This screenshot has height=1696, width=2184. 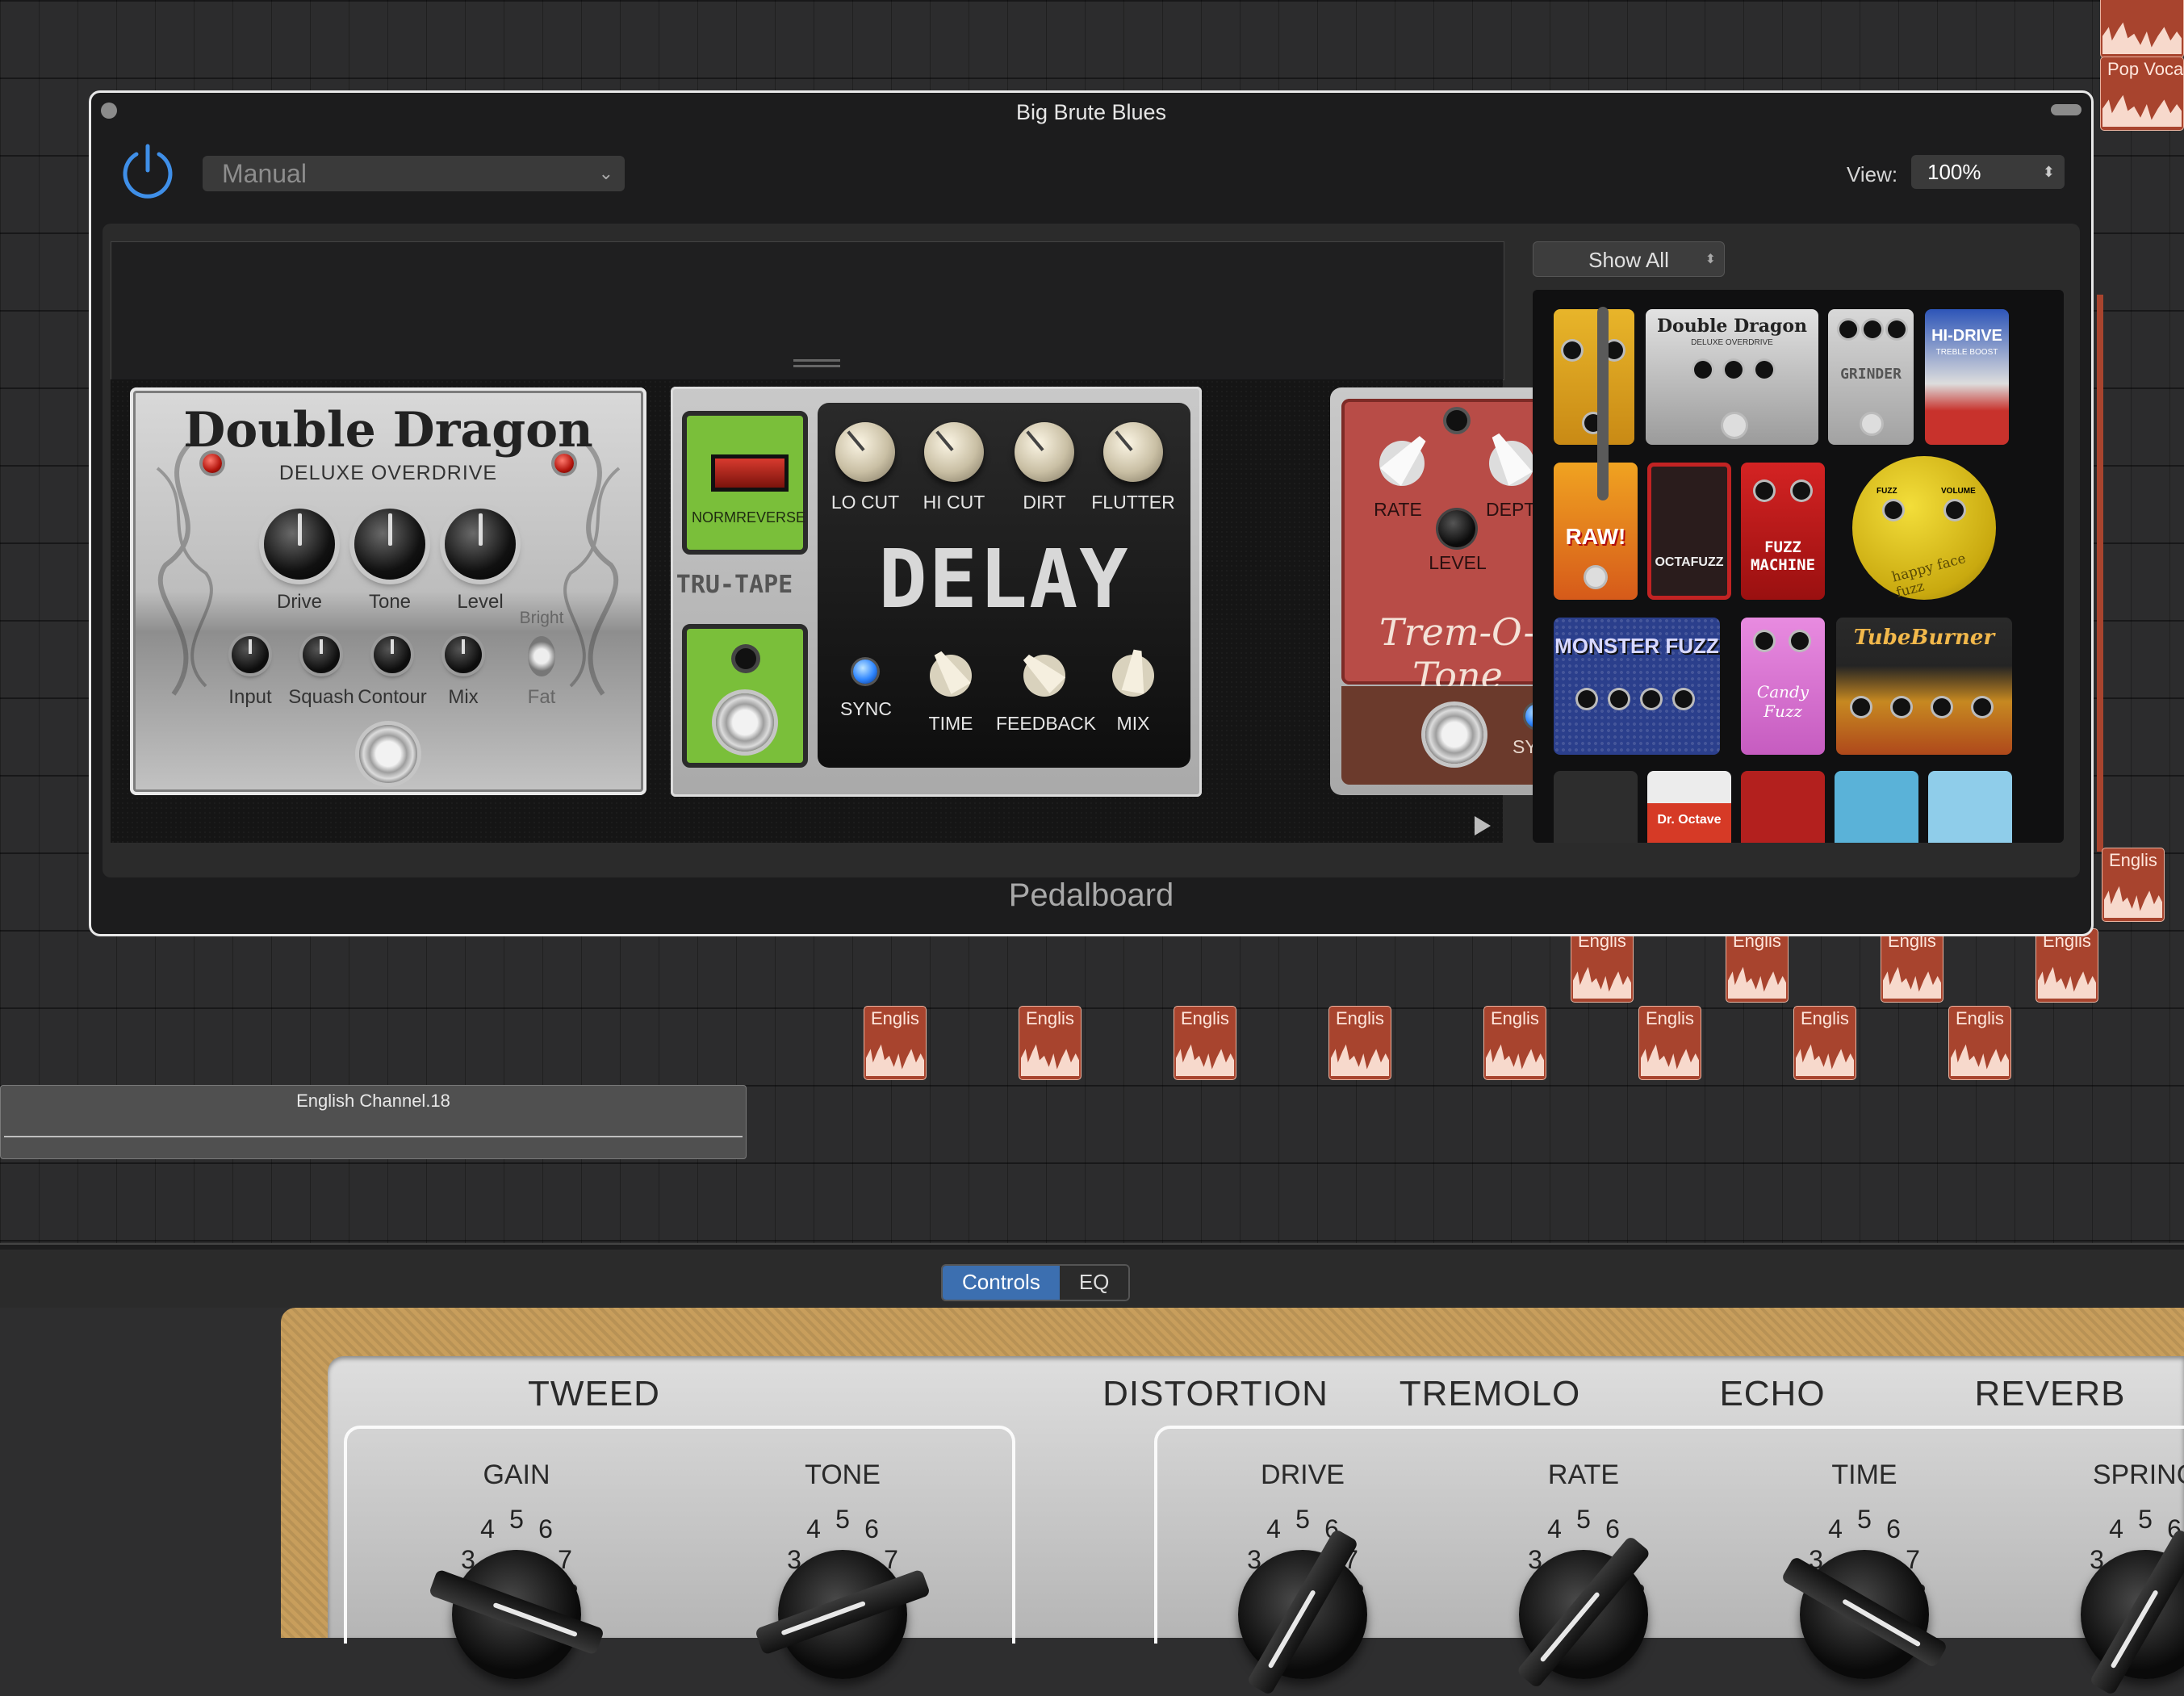 What do you see at coordinates (1045, 673) in the screenshot?
I see `knob-feedback` at bounding box center [1045, 673].